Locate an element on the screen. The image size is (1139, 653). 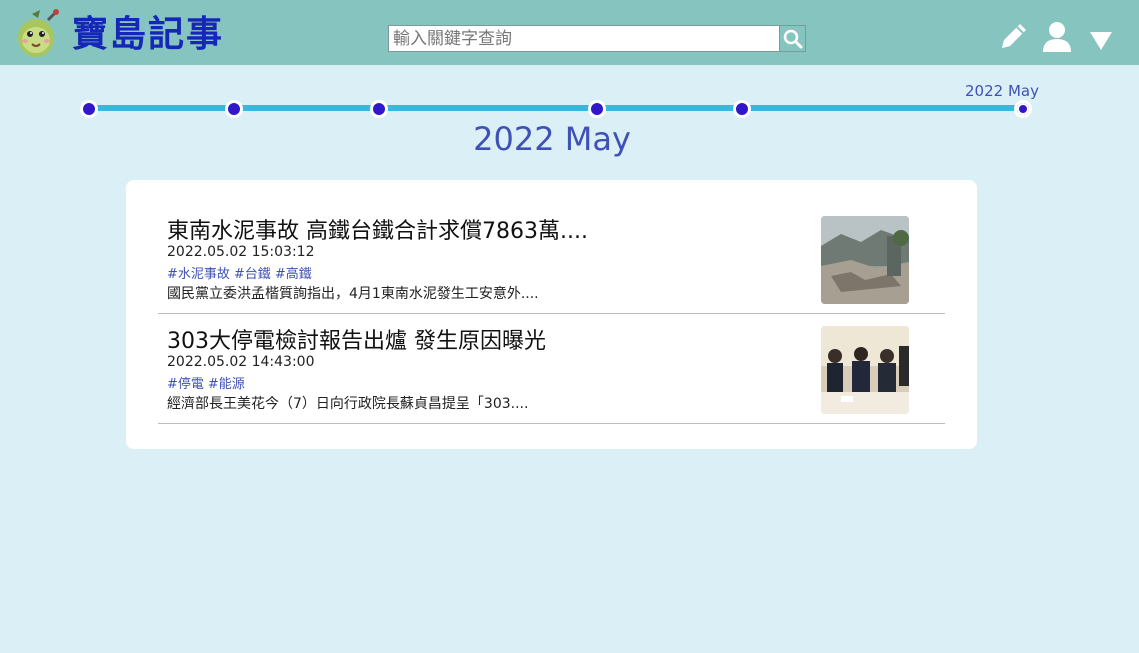
search-button is located at coordinates (792, 38).